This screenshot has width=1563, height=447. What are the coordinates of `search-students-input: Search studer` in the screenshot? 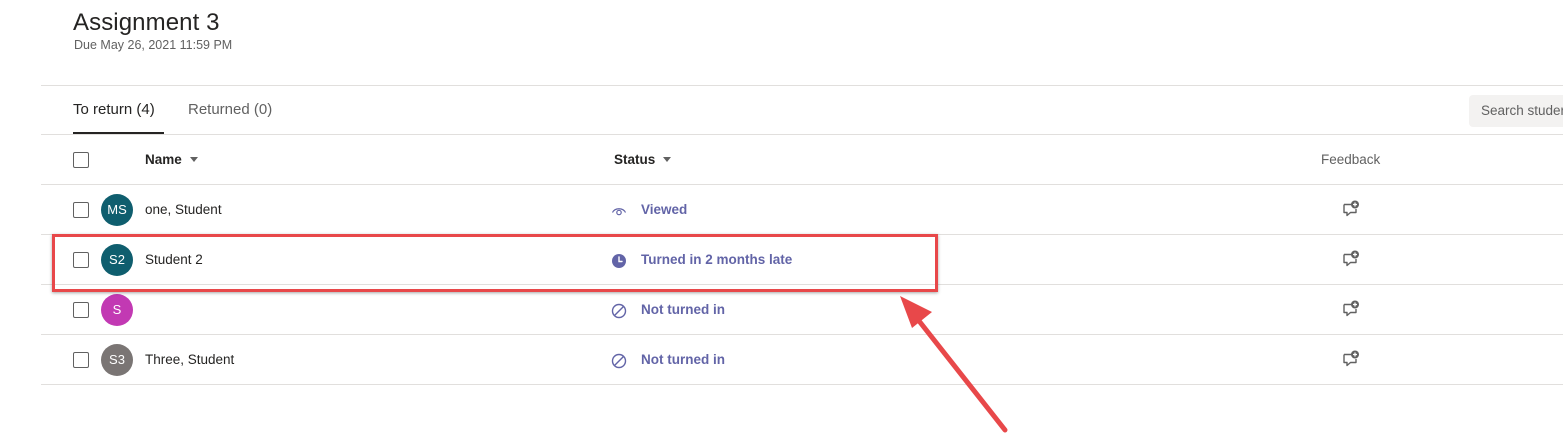 It's located at (1516, 111).